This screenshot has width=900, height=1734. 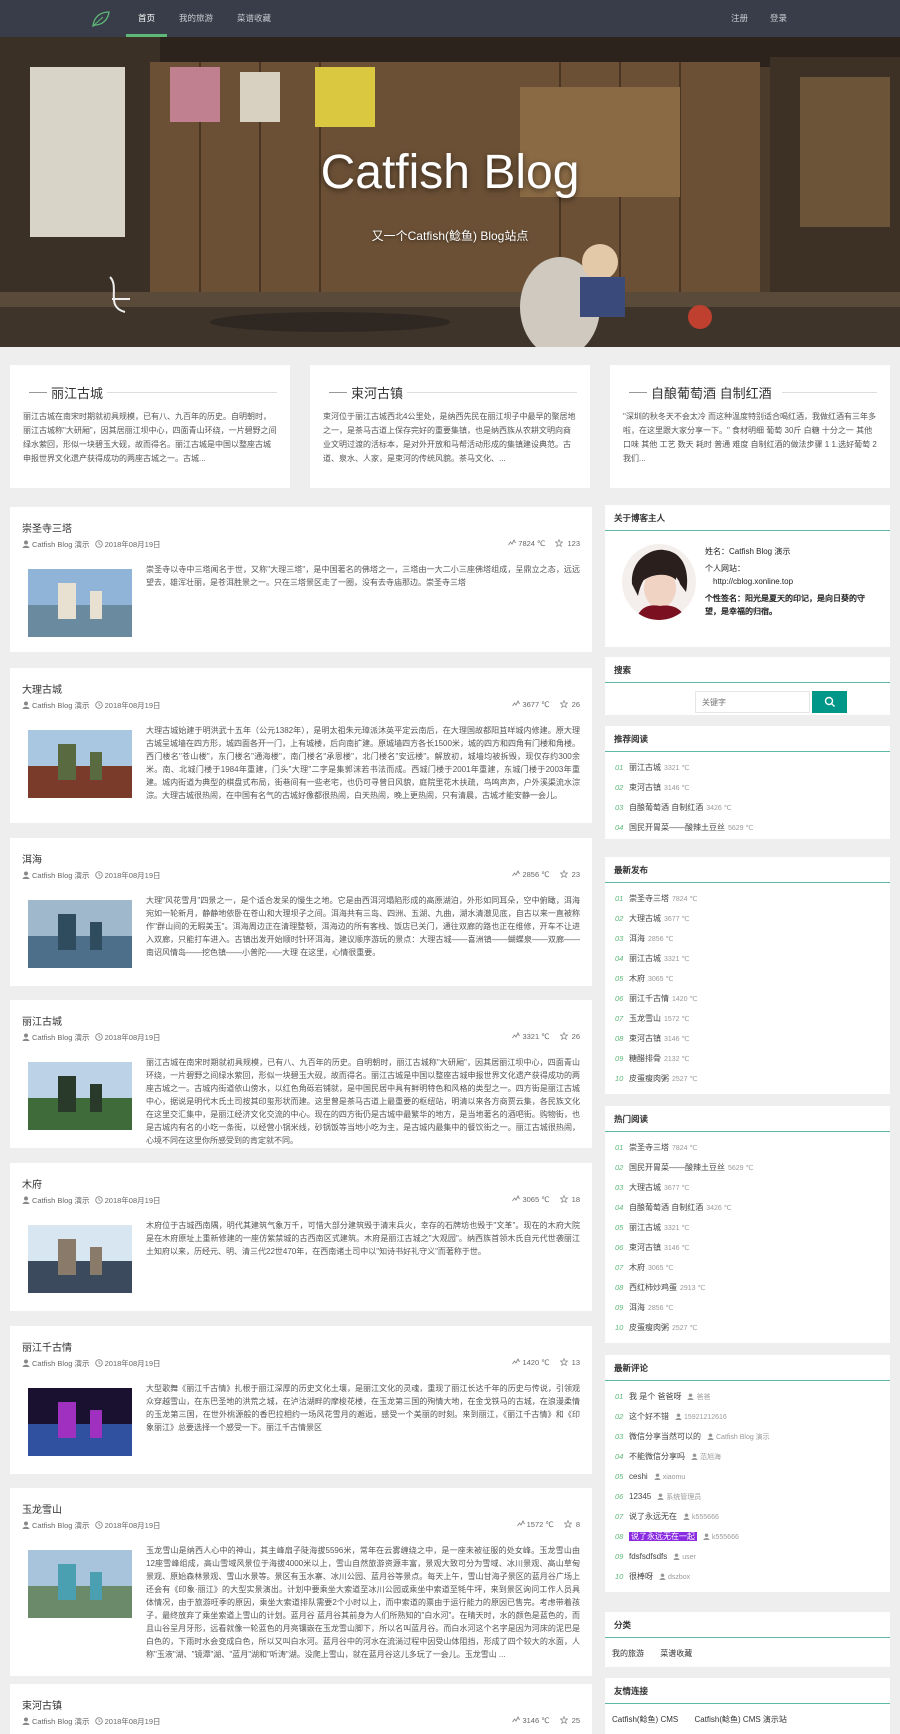 What do you see at coordinates (747, 1497) in the screenshot?
I see `list-item: 06 12345 系统管理员` at bounding box center [747, 1497].